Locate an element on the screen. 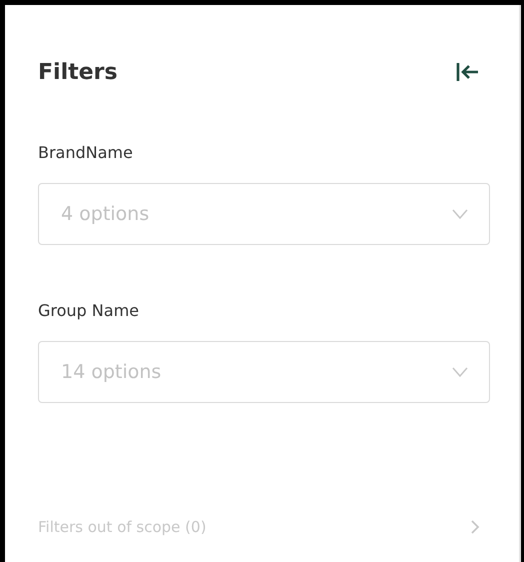  select-dropdown: 4 options is located at coordinates (264, 214).